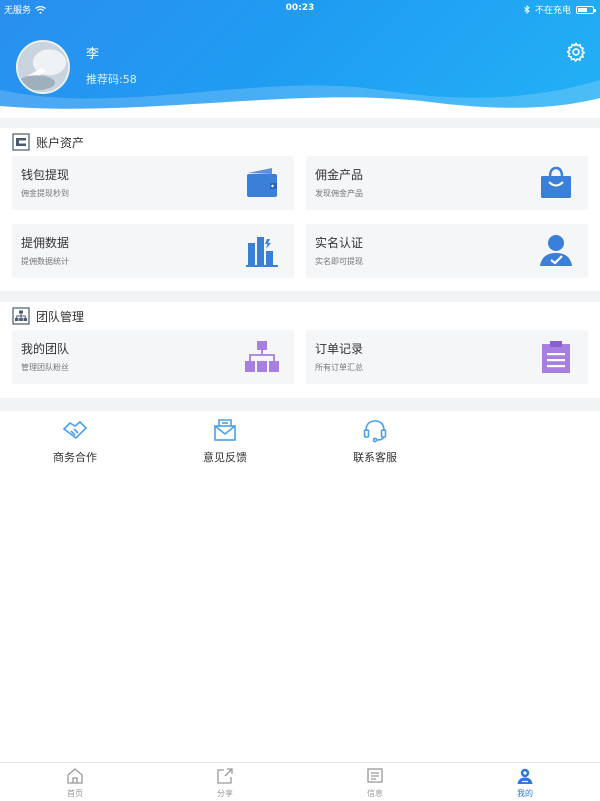 This screenshot has width=600, height=801. Describe the element at coordinates (45, 175) in the screenshot. I see `card-title: 钱包提现` at that location.